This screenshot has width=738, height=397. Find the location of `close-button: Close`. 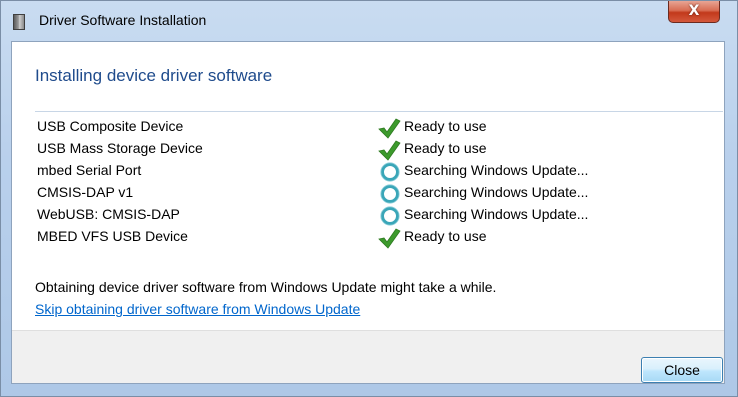

close-button: Close is located at coordinates (682, 370).